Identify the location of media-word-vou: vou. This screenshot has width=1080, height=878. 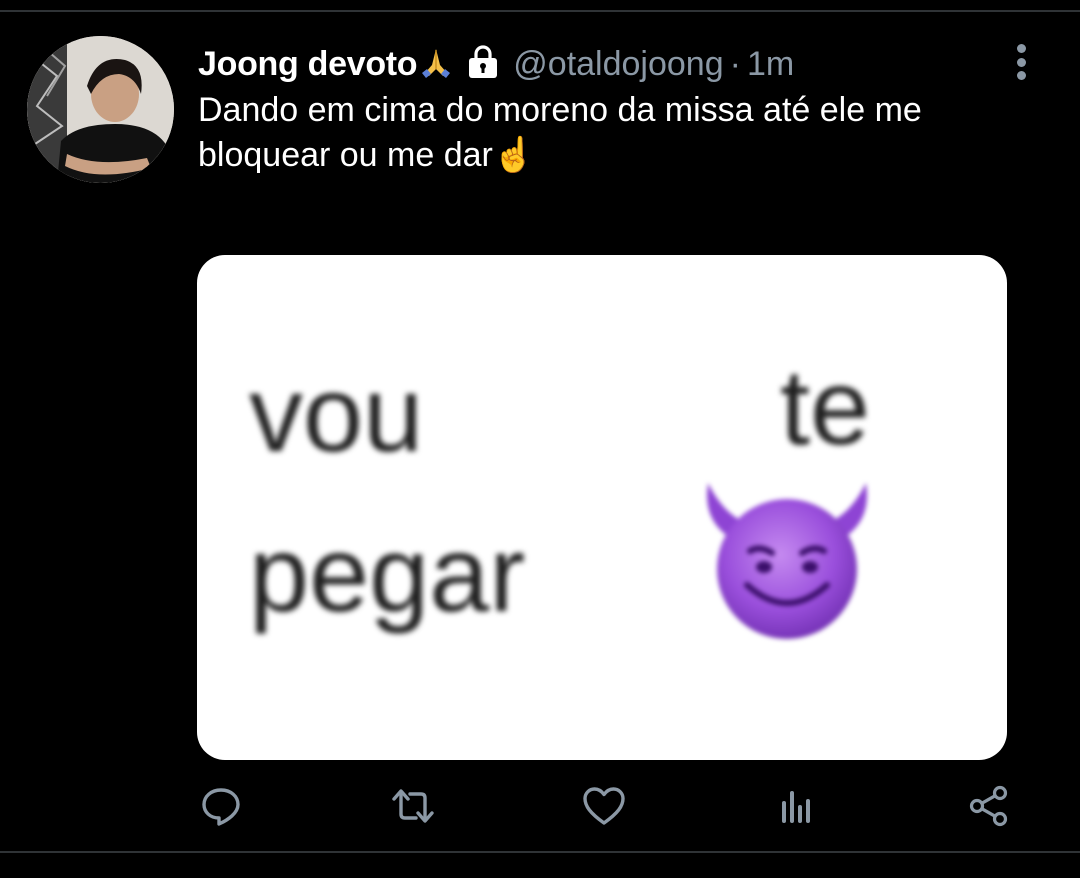
(336, 413).